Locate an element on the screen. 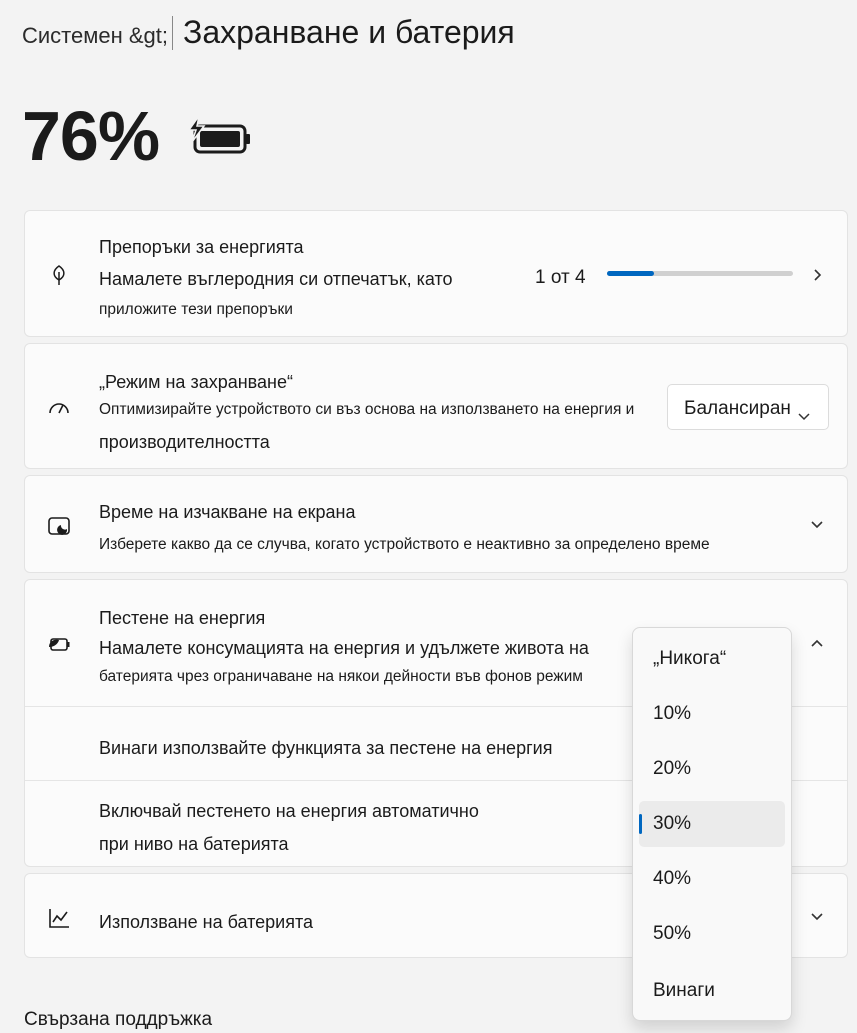 The height and width of the screenshot is (1033, 857). dropdown-option: 50% is located at coordinates (712, 934).